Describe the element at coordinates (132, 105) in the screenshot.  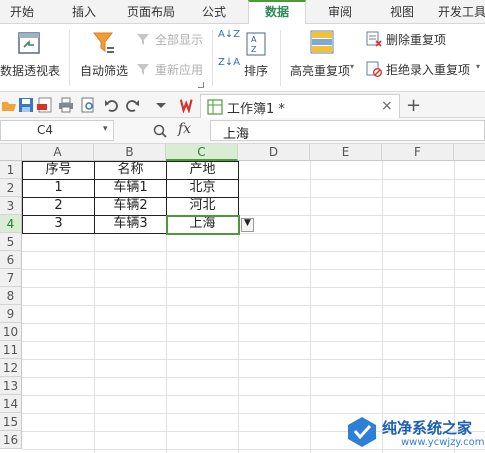
I see `redo-icon` at that location.